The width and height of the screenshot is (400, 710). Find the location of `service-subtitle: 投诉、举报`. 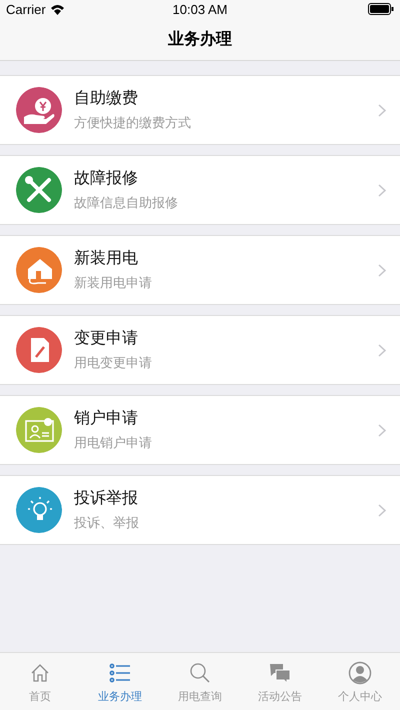

service-subtitle: 投诉、举报 is located at coordinates (107, 523).